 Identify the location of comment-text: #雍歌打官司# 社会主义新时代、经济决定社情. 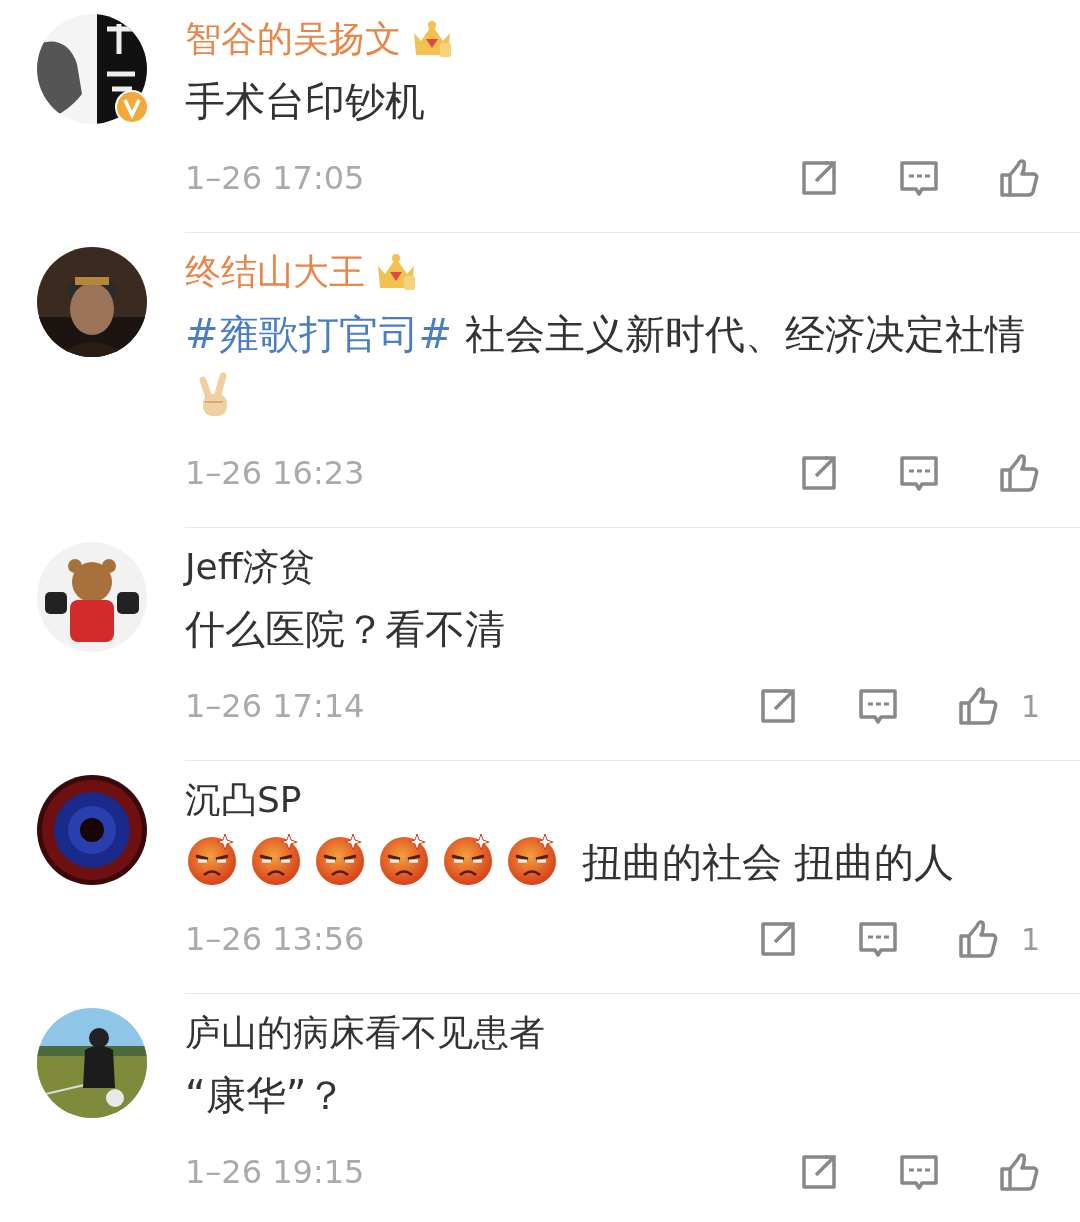
(632, 365).